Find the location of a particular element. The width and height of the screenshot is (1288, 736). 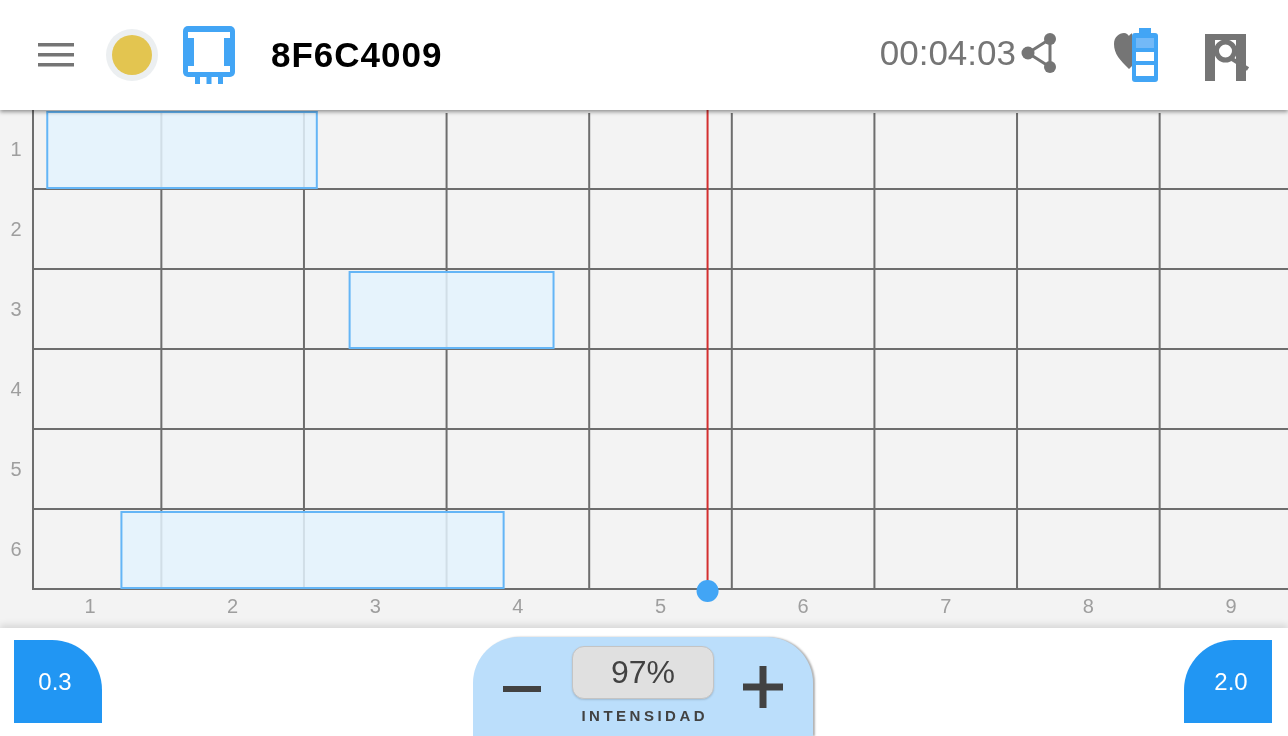

timeline-block is located at coordinates (182, 150).